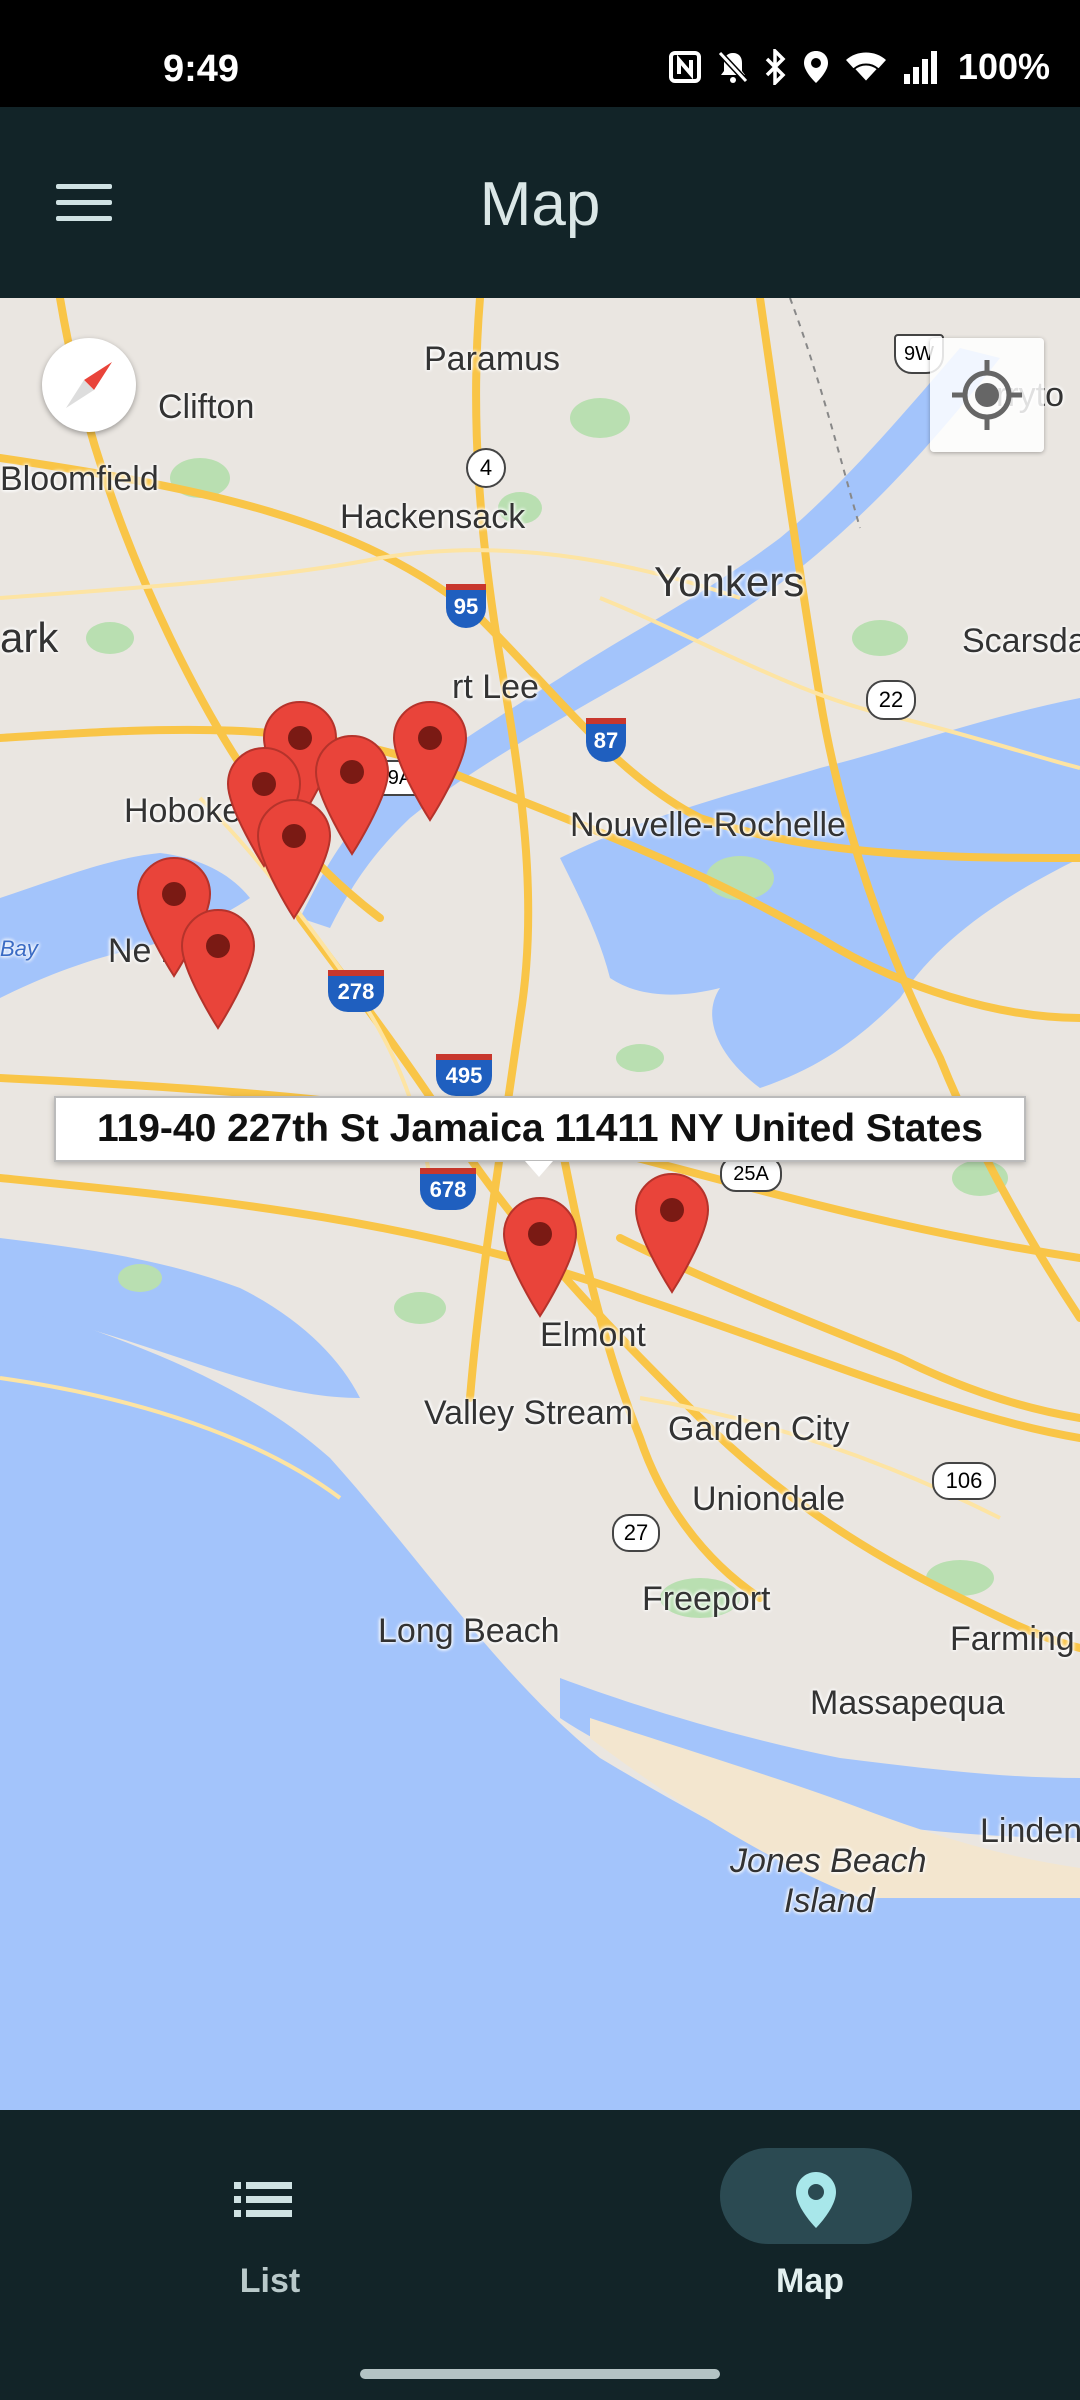 The width and height of the screenshot is (1080, 2400). I want to click on nav-item-list: List, so click(270, 2232).